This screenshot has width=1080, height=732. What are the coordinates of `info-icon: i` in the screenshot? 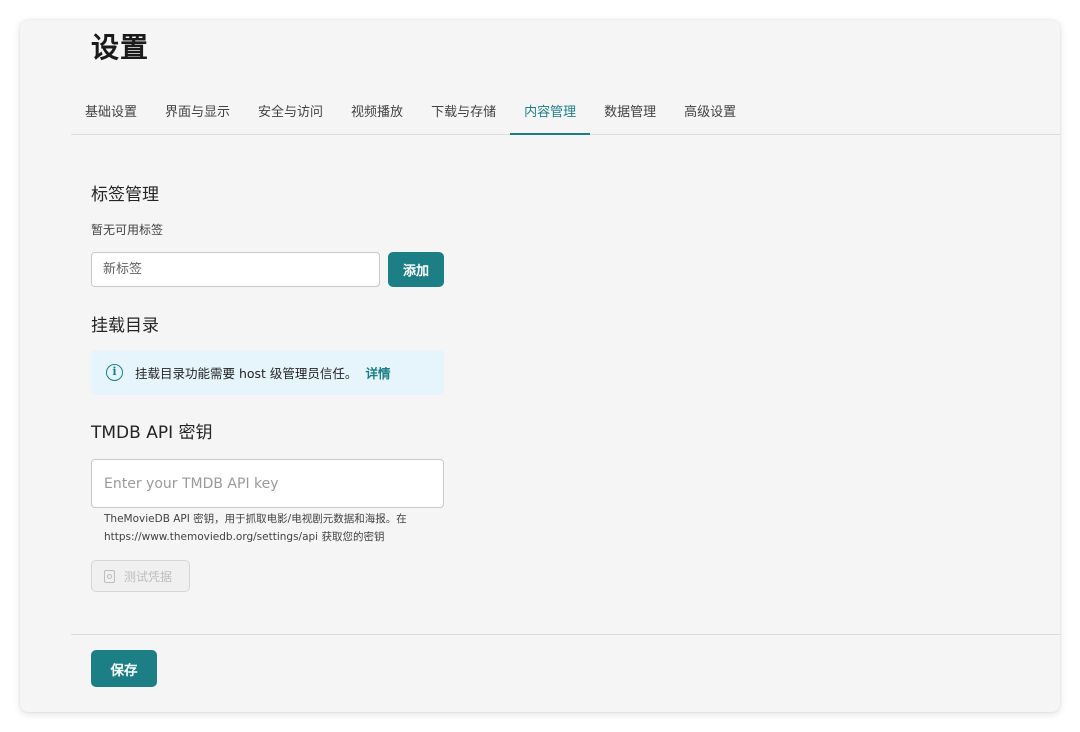 It's located at (114, 372).